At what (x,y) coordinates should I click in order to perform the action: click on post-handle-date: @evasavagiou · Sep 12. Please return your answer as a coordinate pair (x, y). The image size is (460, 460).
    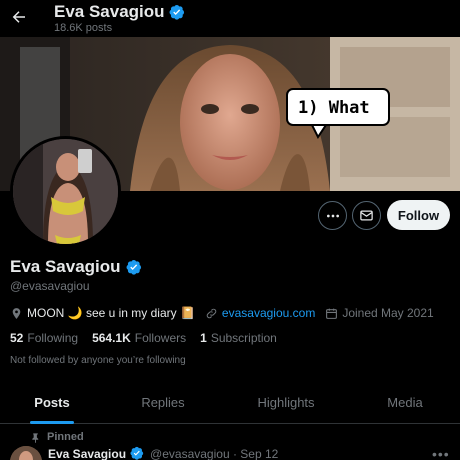
    Looking at the image, I should click on (214, 453).